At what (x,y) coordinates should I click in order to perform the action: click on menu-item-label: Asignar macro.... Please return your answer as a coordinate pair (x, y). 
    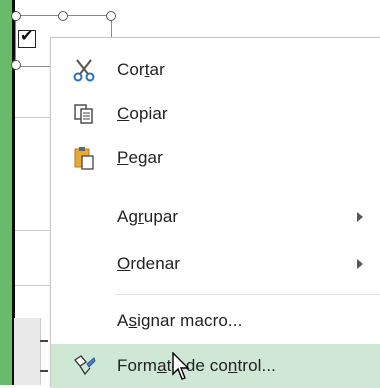
    Looking at the image, I should click on (180, 320).